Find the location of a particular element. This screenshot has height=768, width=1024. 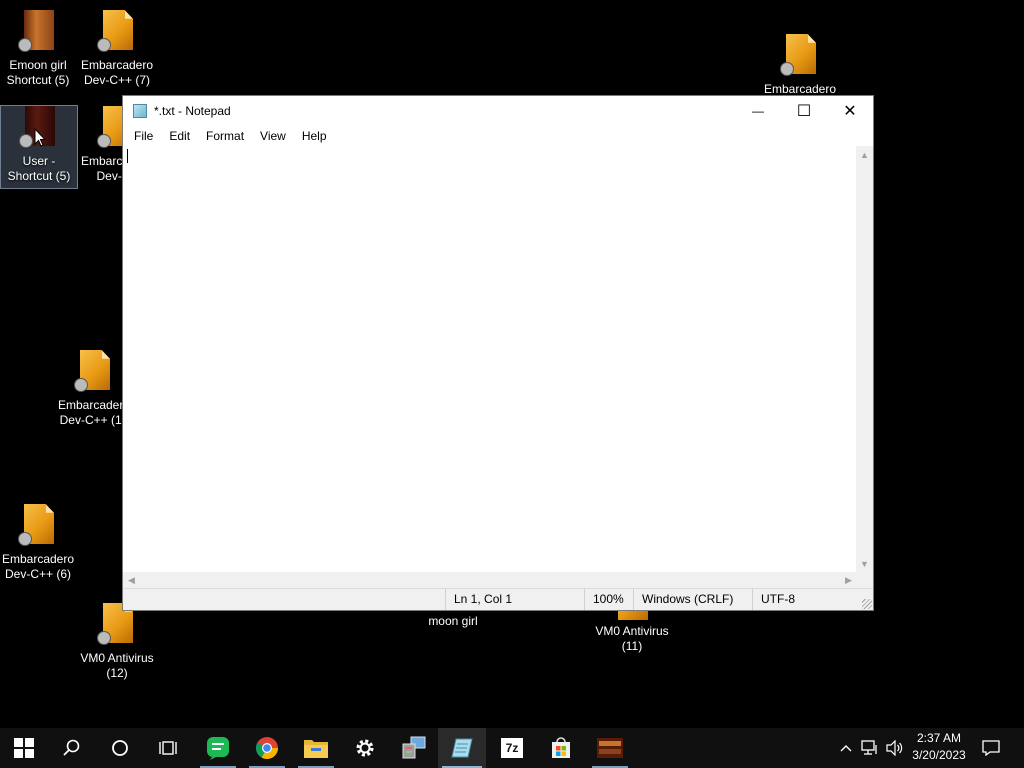

maximize-button: ☐ is located at coordinates (804, 111).